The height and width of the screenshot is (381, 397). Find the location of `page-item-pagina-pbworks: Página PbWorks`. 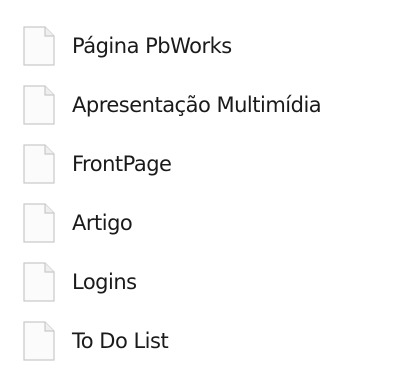

page-item-pagina-pbworks: Página PbWorks is located at coordinates (207, 45).